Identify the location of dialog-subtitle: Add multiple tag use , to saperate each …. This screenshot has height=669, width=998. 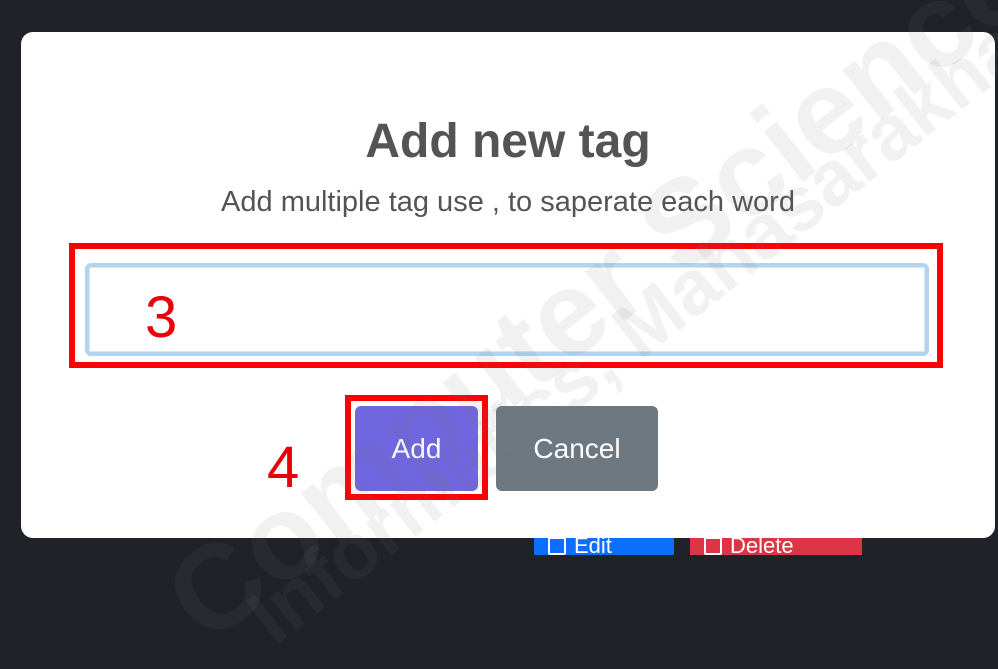
(508, 202).